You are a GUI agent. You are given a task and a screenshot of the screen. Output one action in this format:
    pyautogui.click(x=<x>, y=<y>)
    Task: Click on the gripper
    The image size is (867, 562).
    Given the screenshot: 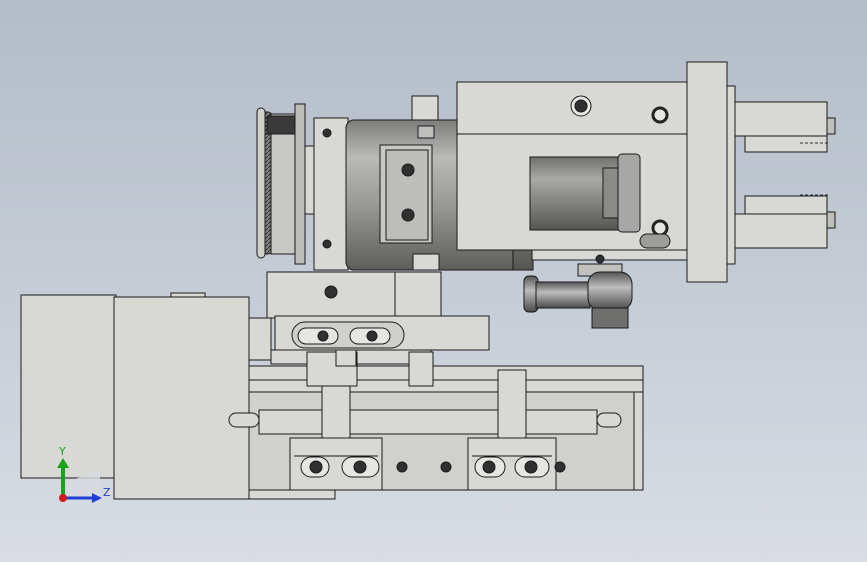 What is the action you would take?
    pyautogui.click(x=761, y=172)
    